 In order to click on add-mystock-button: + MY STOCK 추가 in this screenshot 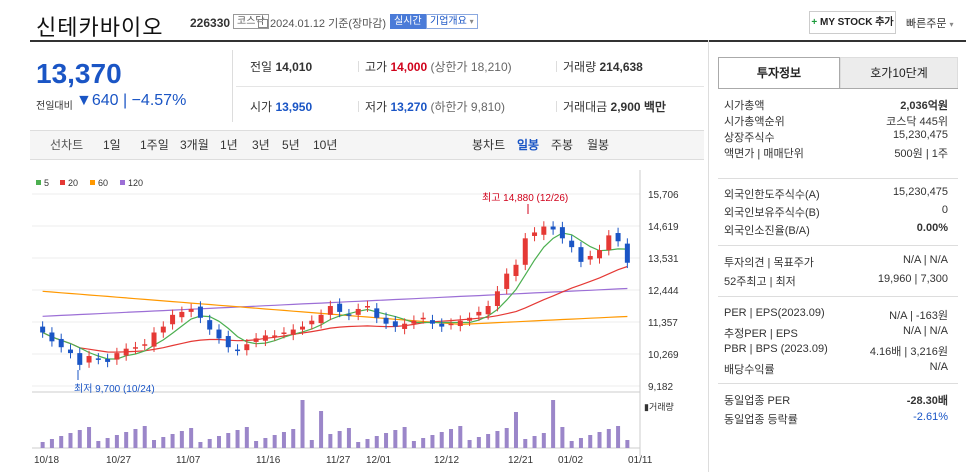, I will do `click(852, 22)`.